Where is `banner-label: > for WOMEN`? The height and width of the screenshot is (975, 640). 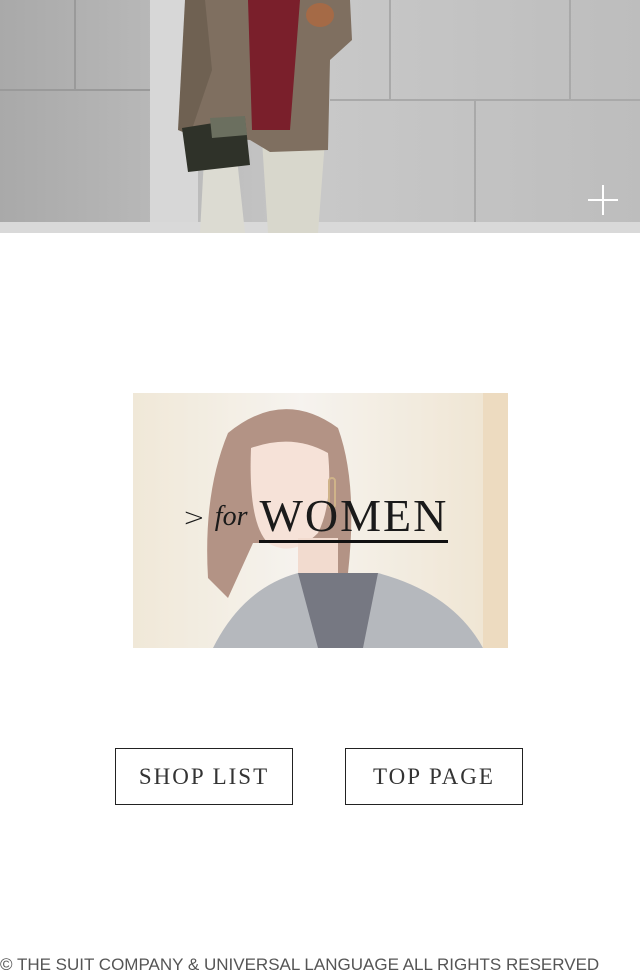
banner-label: > for WOMEN is located at coordinates (316, 516).